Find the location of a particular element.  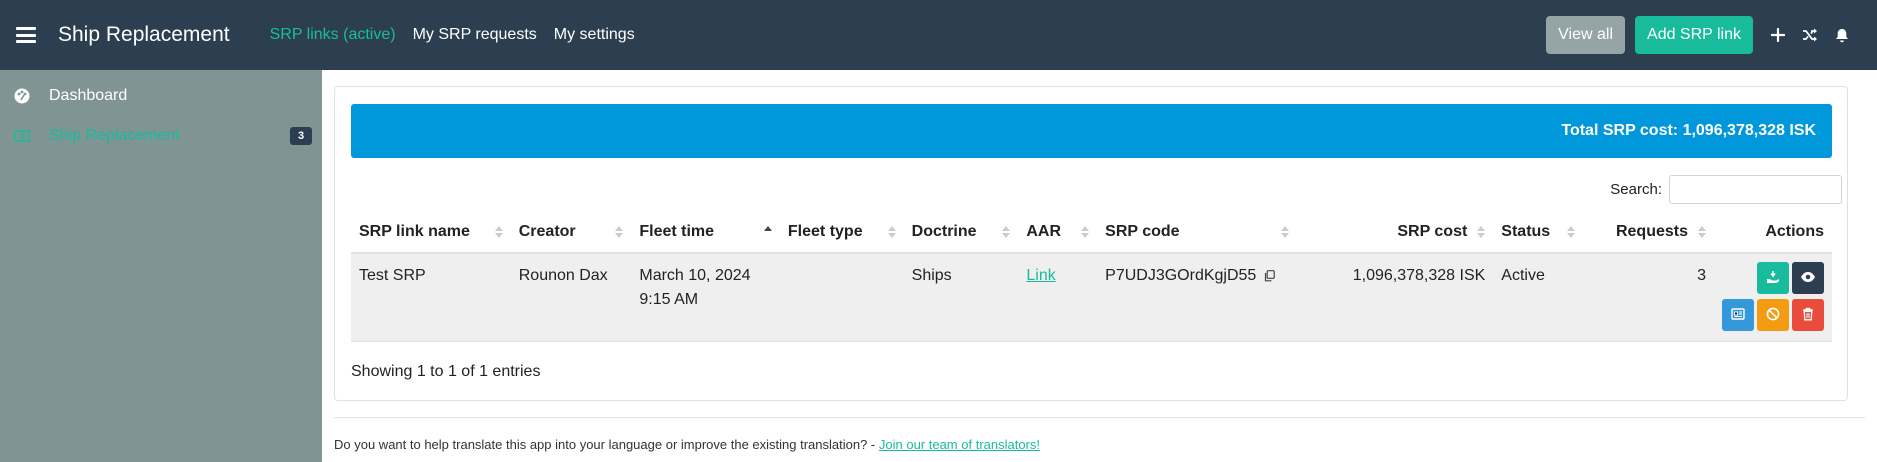

sidebar-item-label: Ship Replacement is located at coordinates (114, 135).